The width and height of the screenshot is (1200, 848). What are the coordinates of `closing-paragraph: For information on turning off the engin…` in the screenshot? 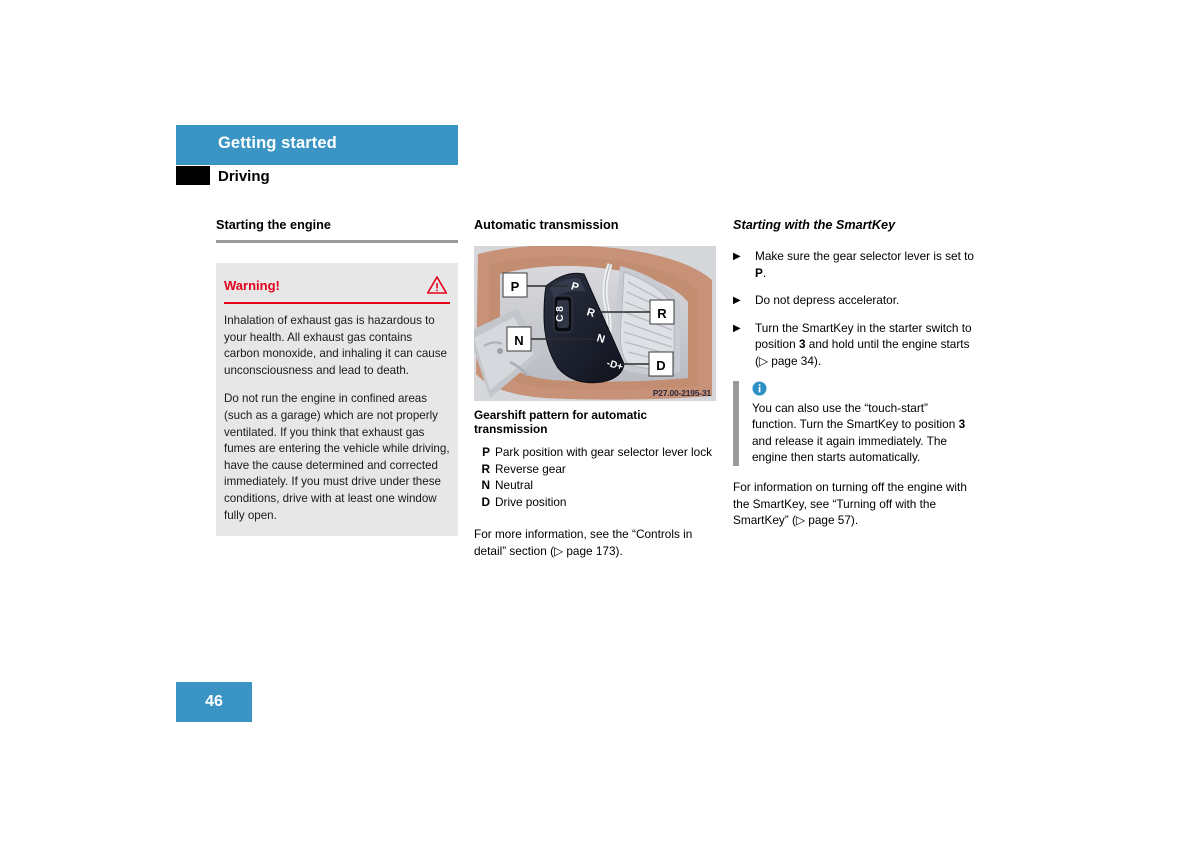 It's located at (850, 503).